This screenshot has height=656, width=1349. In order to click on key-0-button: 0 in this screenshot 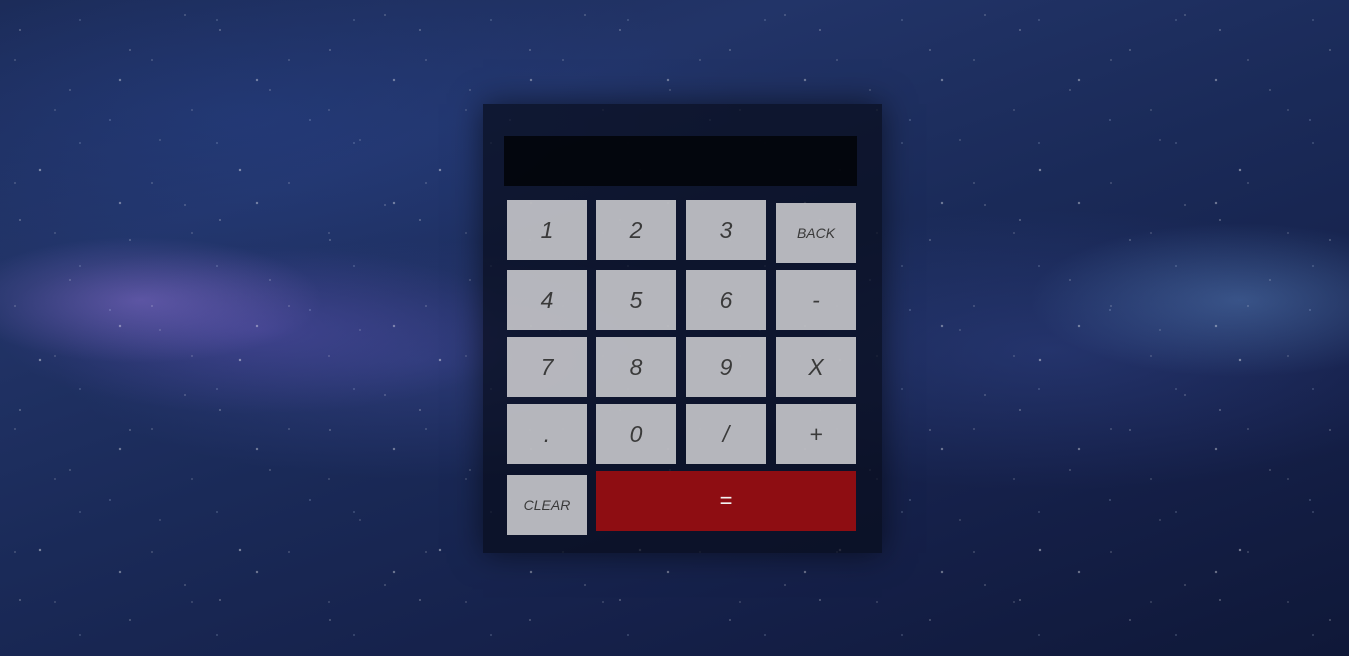, I will do `click(636, 434)`.